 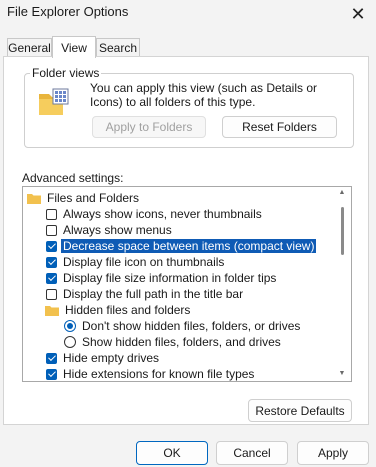 What do you see at coordinates (181, 342) in the screenshot?
I see `setting-label: Show hidden files, folders, and drives` at bounding box center [181, 342].